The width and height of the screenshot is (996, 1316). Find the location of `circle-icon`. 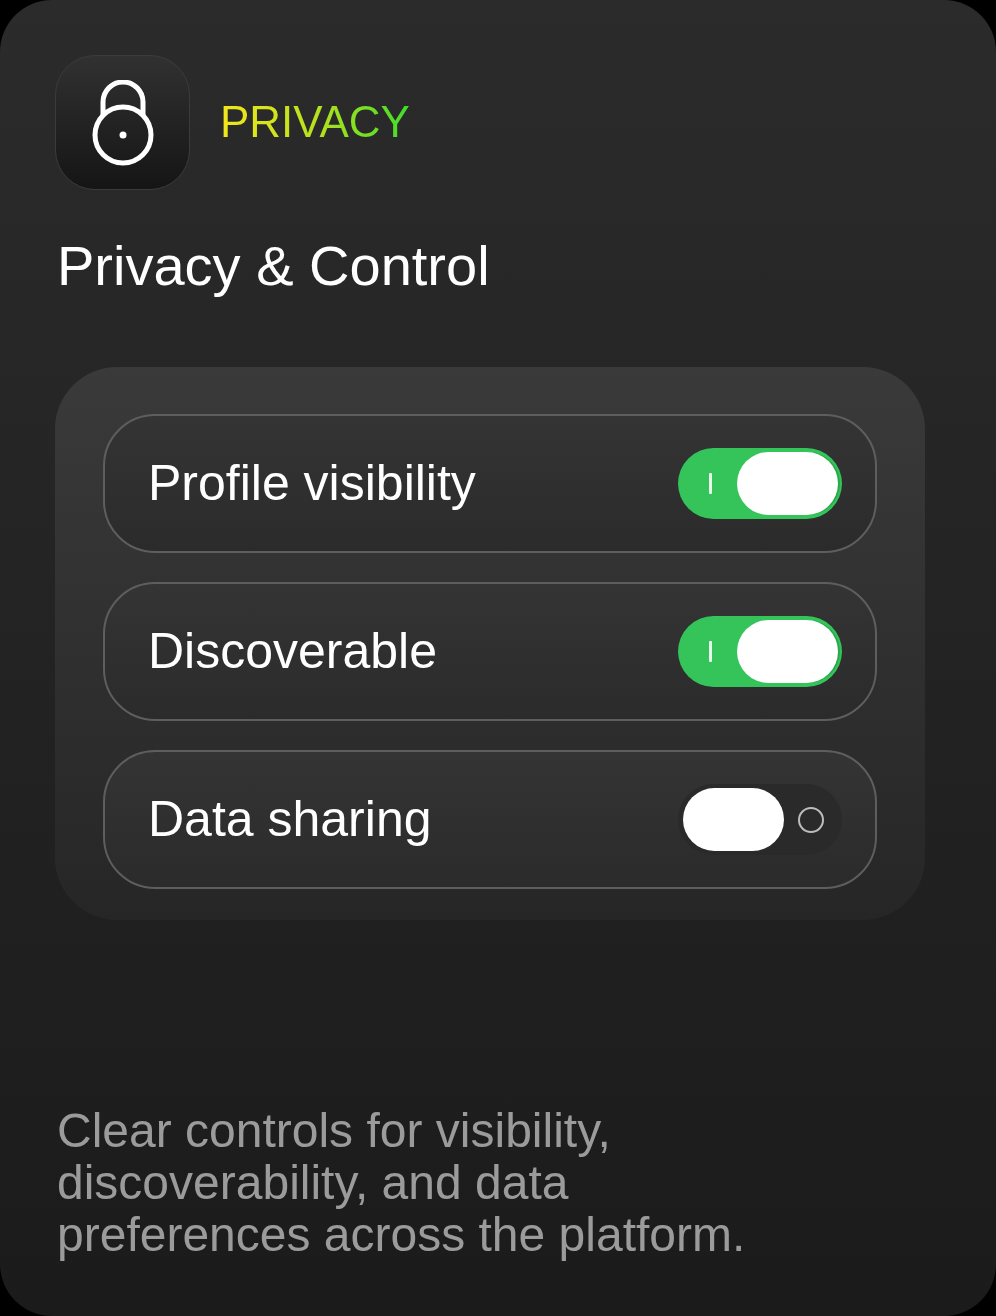

circle-icon is located at coordinates (811, 819).